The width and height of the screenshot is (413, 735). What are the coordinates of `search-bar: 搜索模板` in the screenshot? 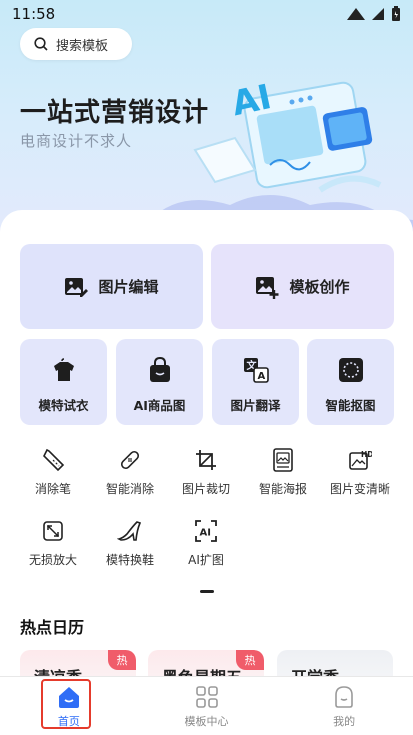 It's located at (76, 44).